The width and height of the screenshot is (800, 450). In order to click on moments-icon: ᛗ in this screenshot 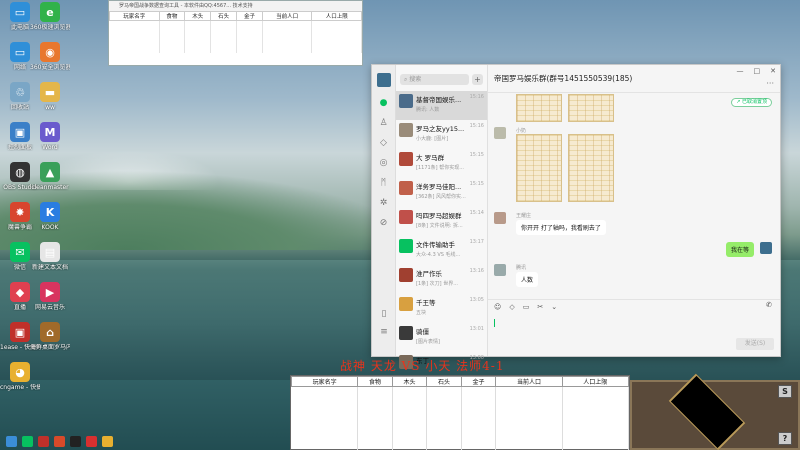, I will do `click(384, 183)`.